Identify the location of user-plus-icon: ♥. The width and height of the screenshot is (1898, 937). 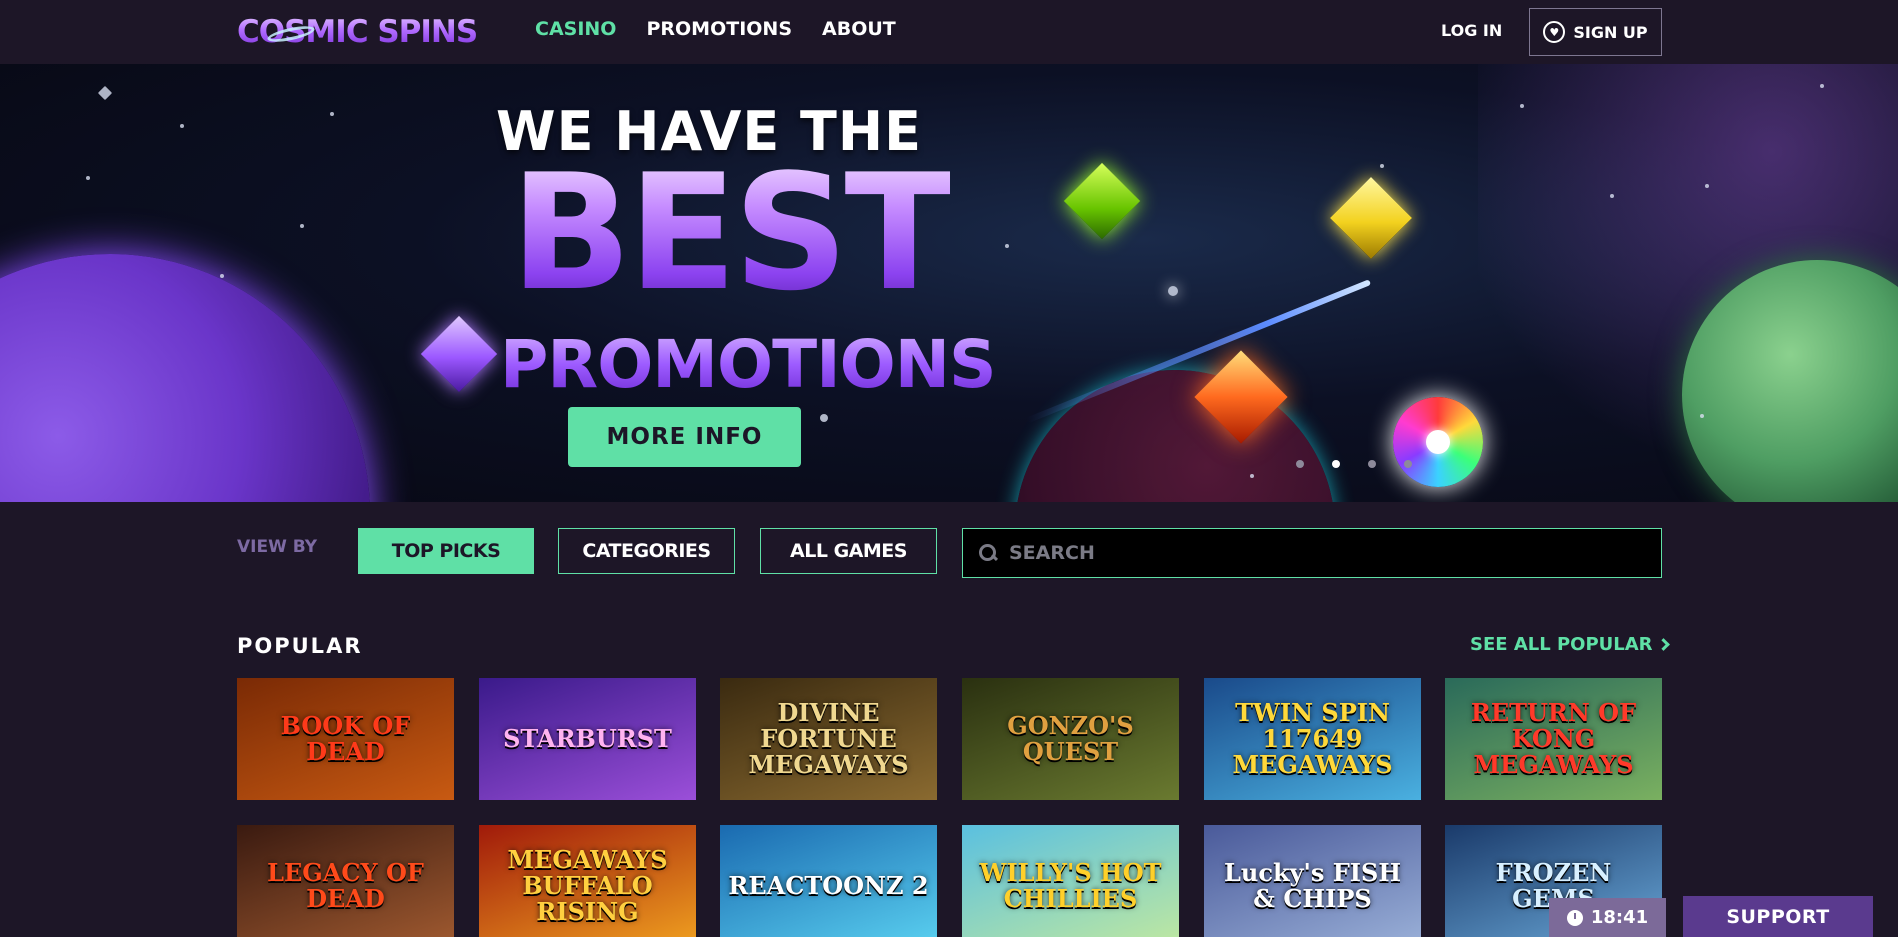
(1554, 32).